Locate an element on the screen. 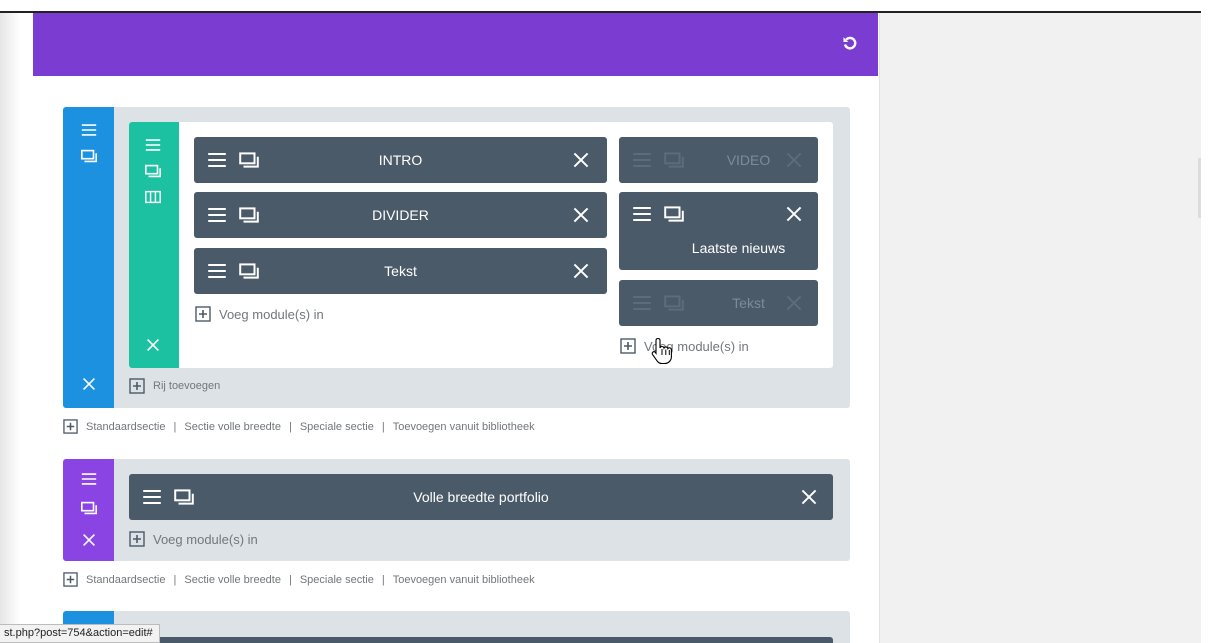  module-intro: INTRO is located at coordinates (400, 160).